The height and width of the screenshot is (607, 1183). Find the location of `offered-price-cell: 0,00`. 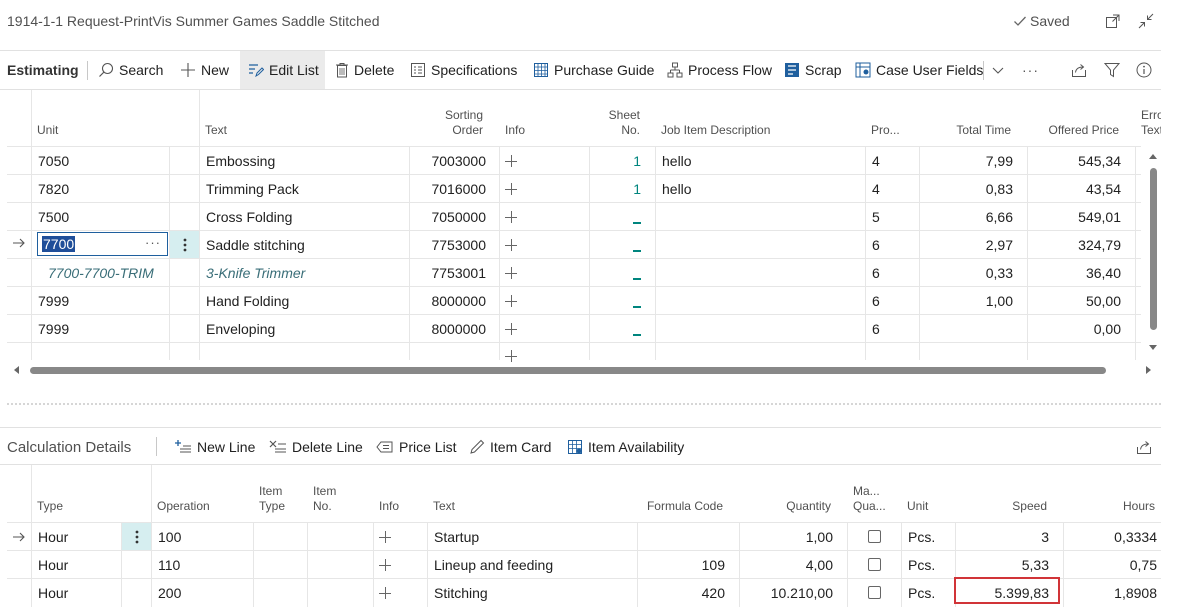

offered-price-cell: 0,00 is located at coordinates (1074, 329).